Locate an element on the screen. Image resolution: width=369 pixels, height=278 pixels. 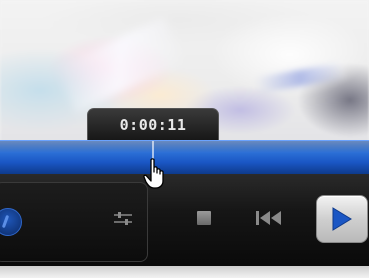
stop-button is located at coordinates (204, 218).